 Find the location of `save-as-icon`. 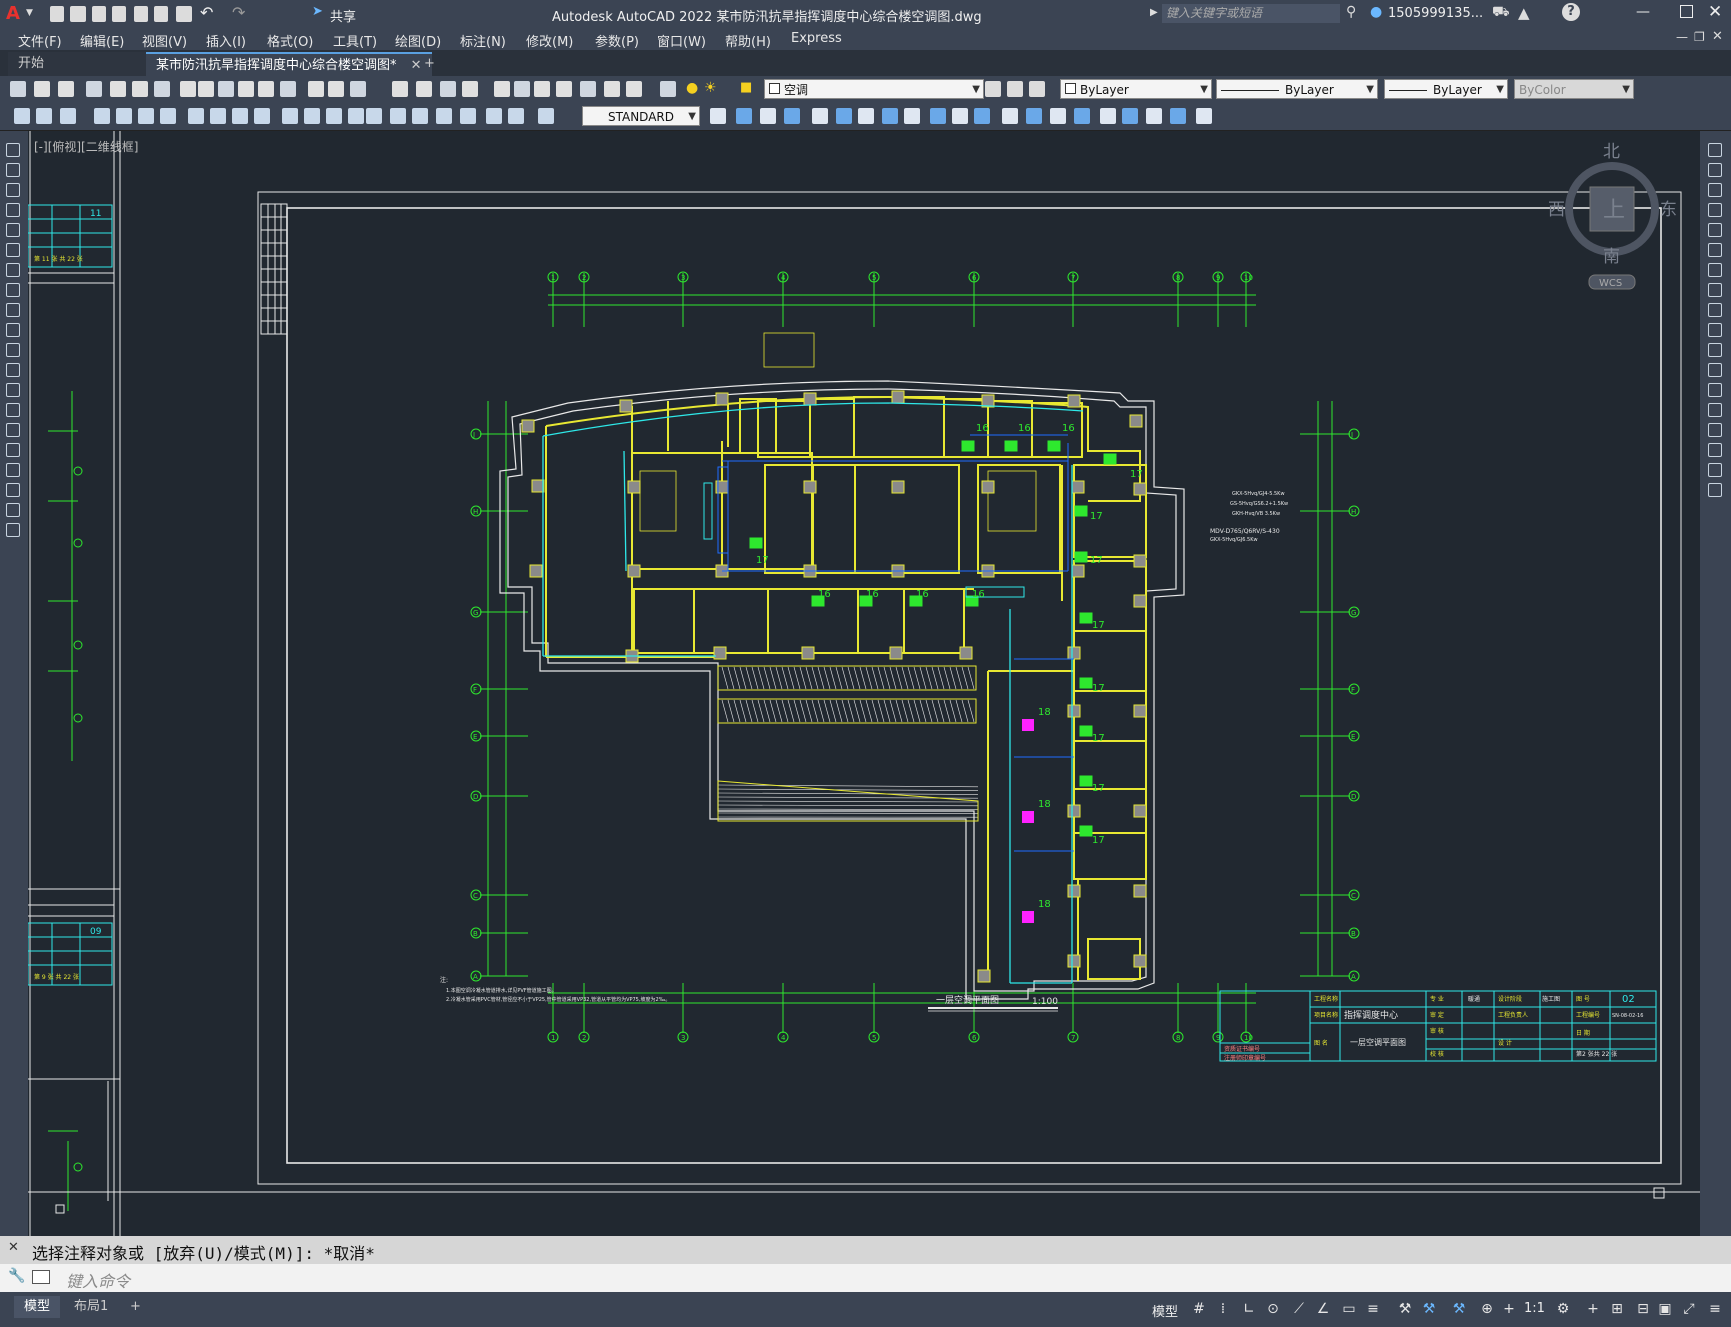

save-as-icon is located at coordinates (119, 14).